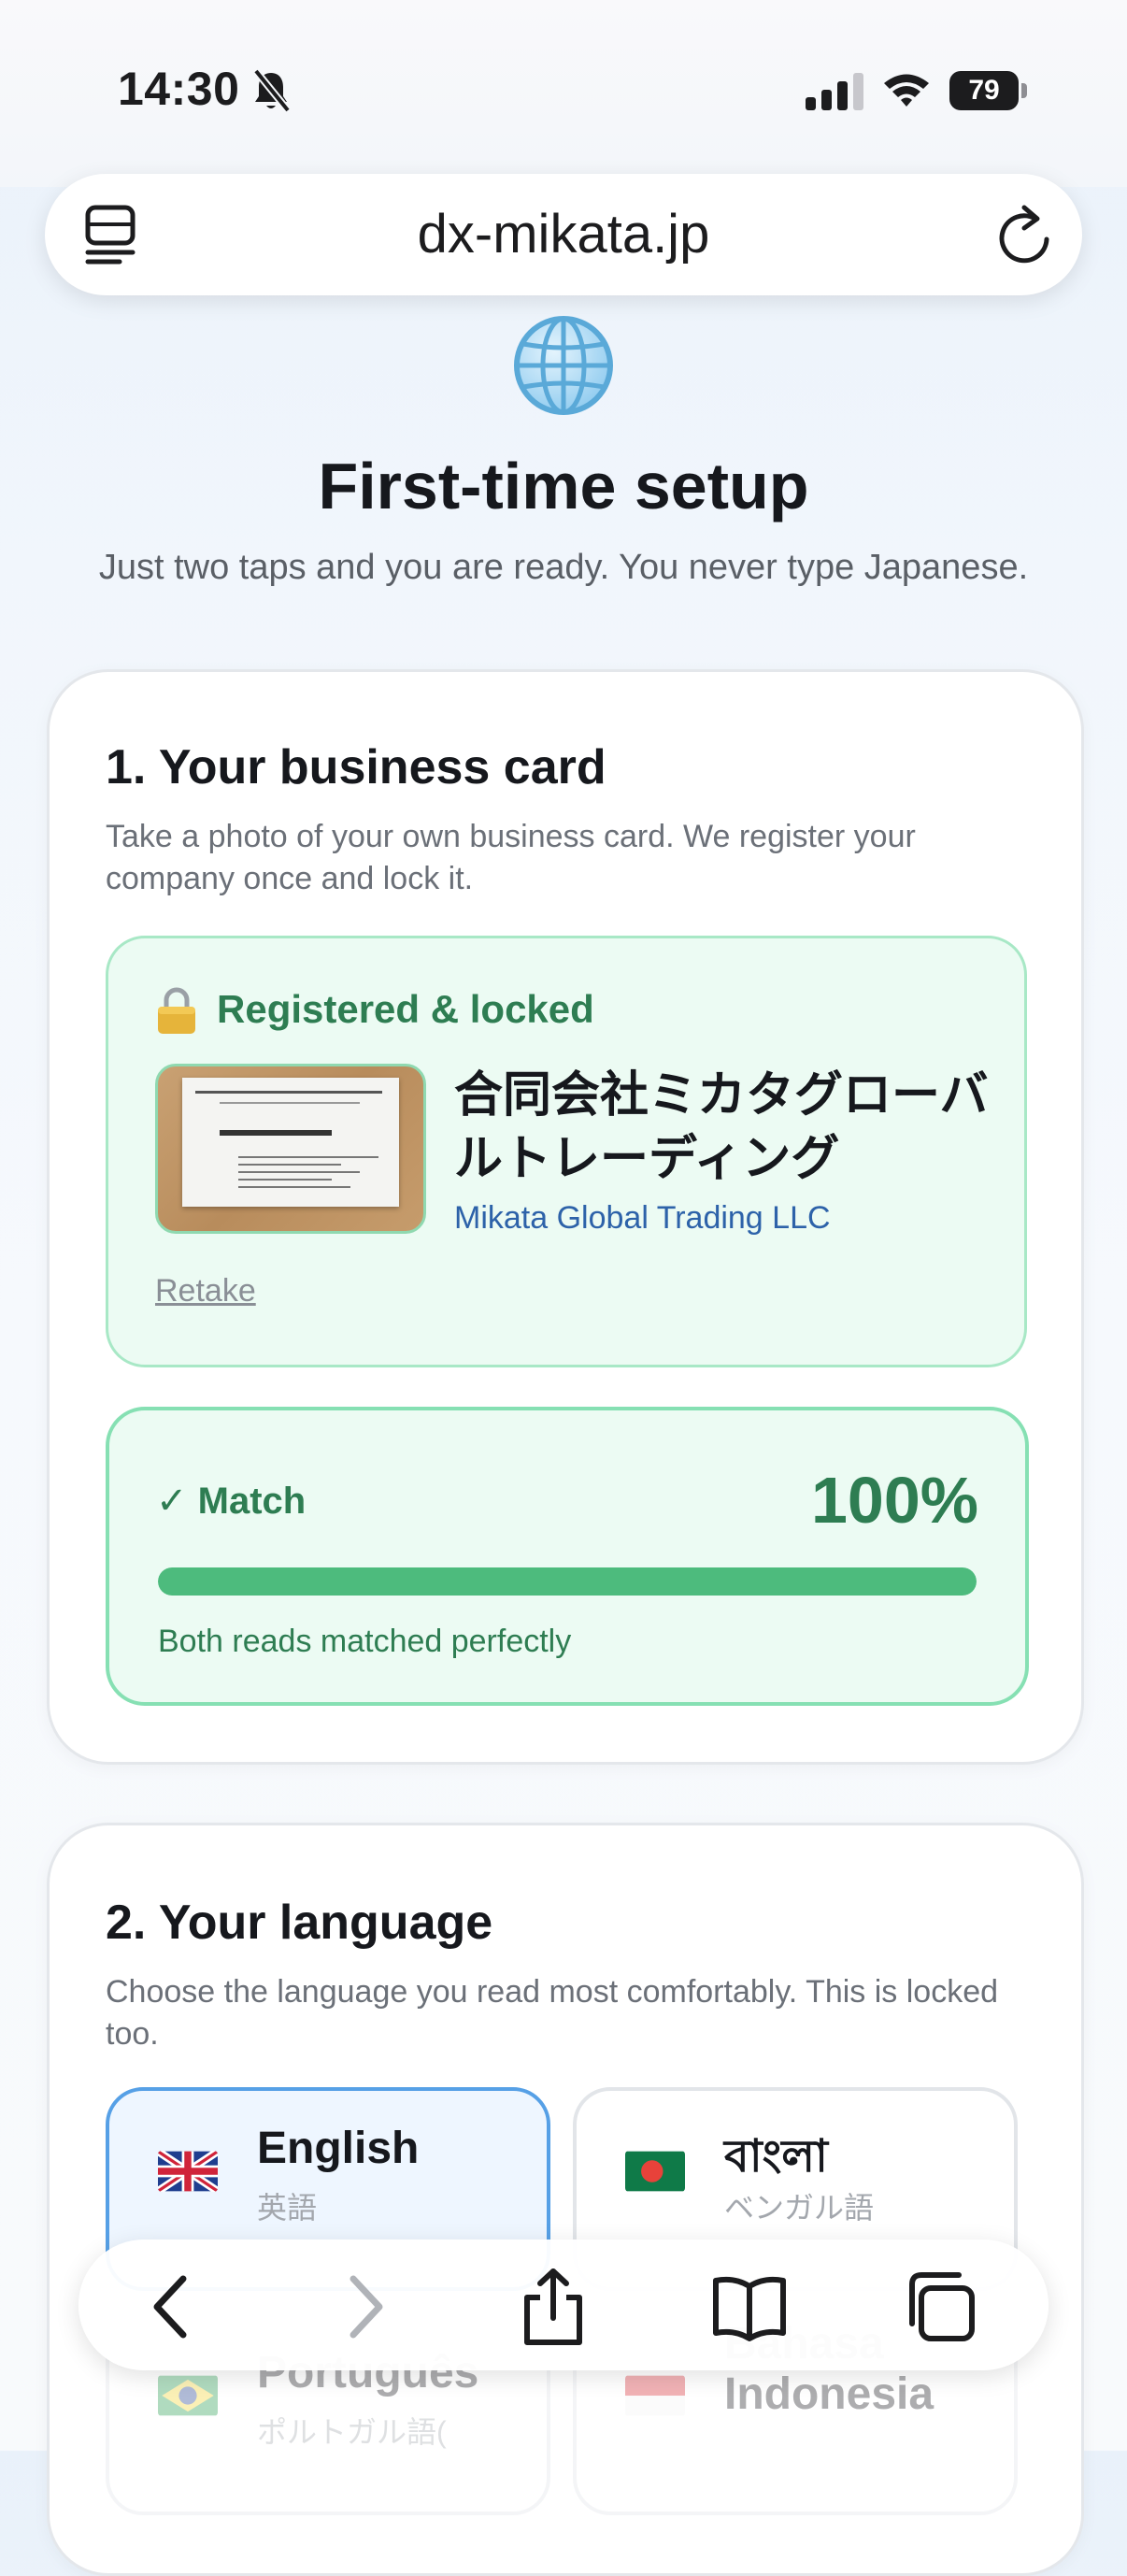 The image size is (1127, 2576). I want to click on language-local-name: ベンガル語, so click(799, 2208).